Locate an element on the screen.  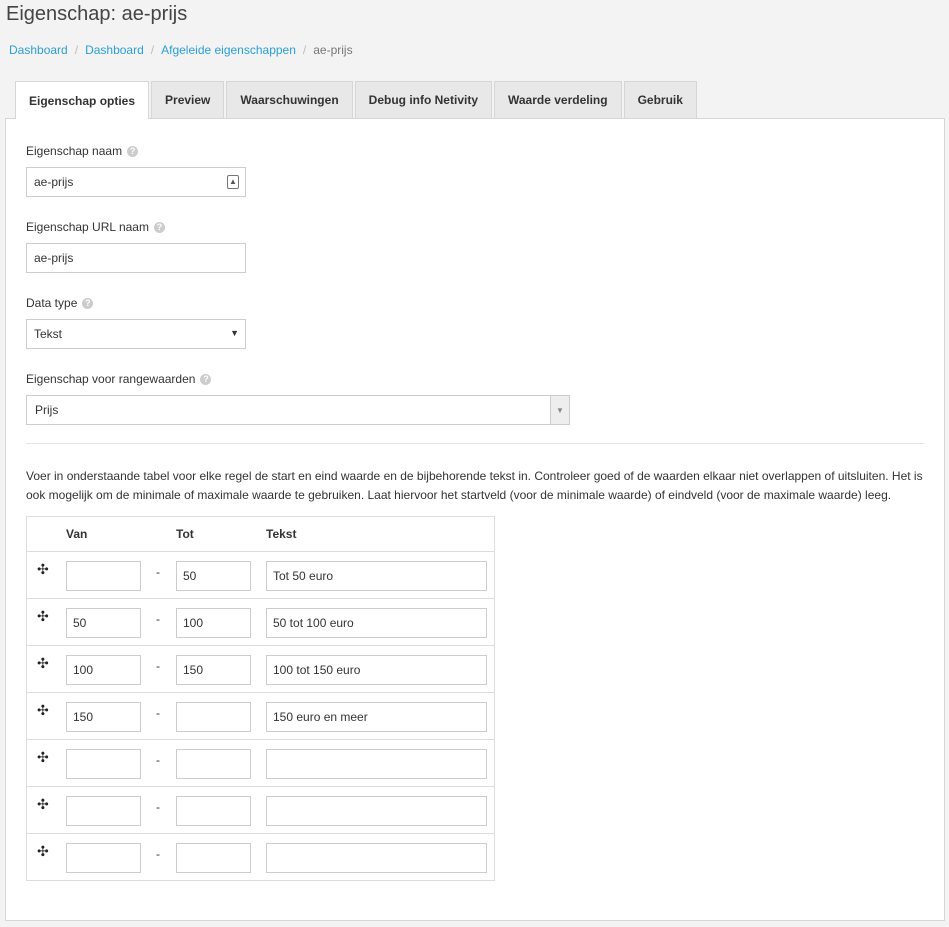
tab-gebruik: Gebruik is located at coordinates (660, 99).